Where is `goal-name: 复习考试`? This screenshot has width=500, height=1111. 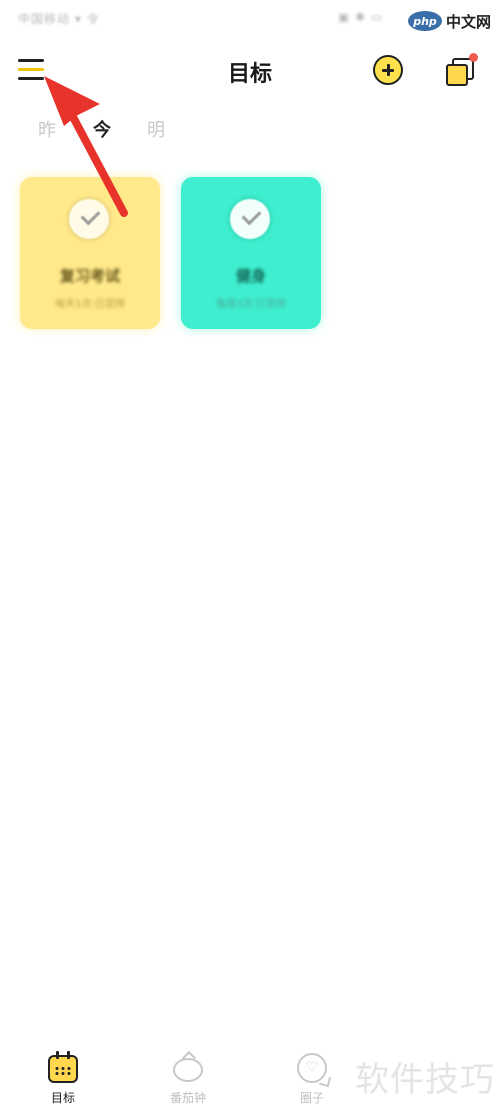 goal-name: 复习考试 is located at coordinates (89, 276).